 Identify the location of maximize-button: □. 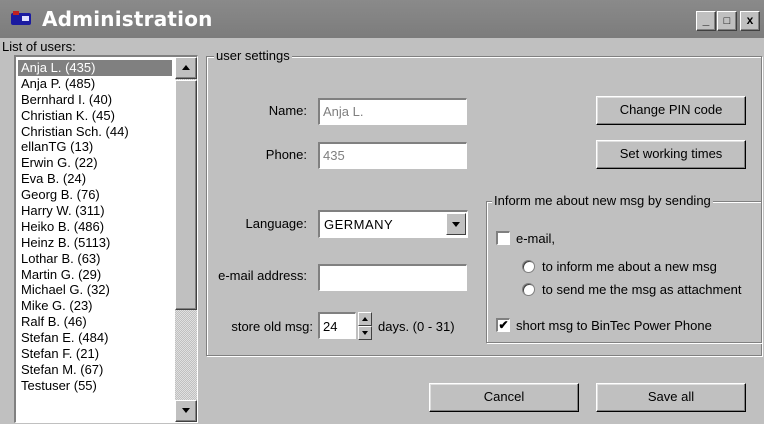
(727, 21).